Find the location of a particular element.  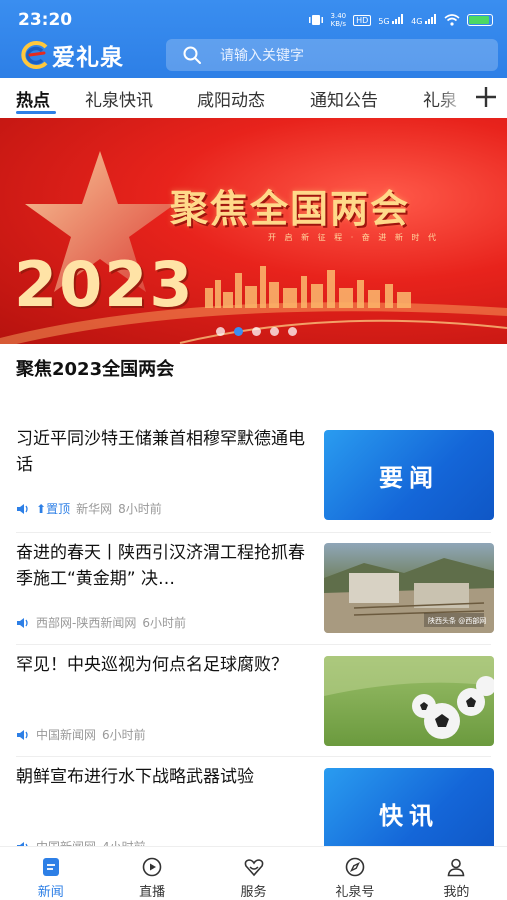

category-tabs: 热点 礼泉快讯 咸阳动态 通知公告 礼泉 is located at coordinates (253, 97).